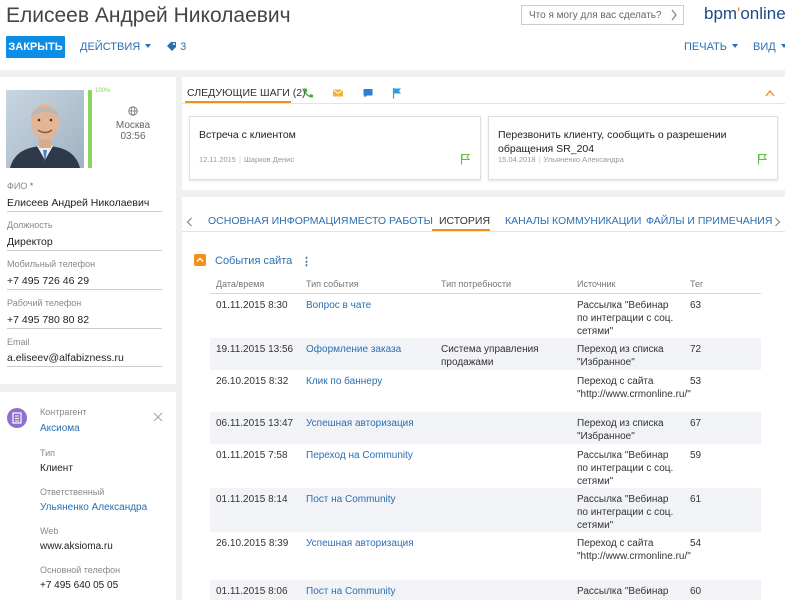 This screenshot has width=785, height=600. Describe the element at coordinates (623, 593) in the screenshot. I see `cell-source: Рассылка "Вебинар по` at that location.